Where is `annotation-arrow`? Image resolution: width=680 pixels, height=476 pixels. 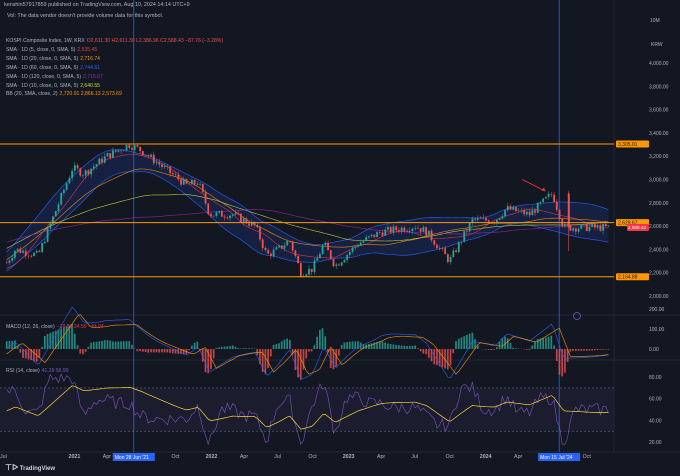 annotation-arrow is located at coordinates (533, 185).